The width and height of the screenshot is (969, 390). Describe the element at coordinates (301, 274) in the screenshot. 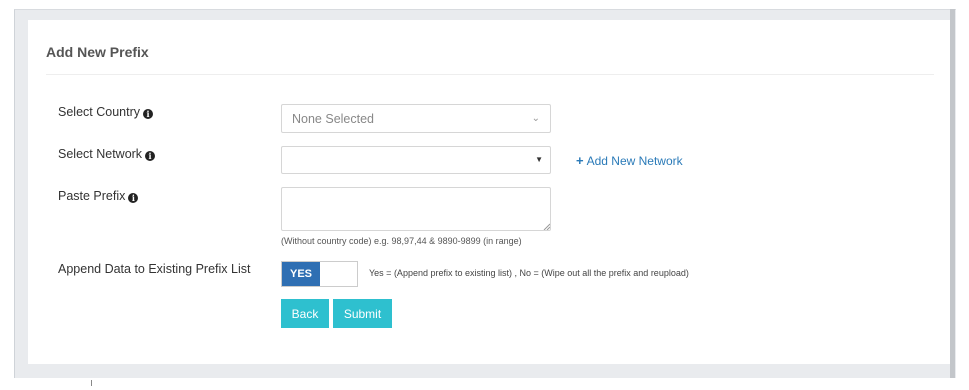

I see `toggle-on-state: YES` at that location.